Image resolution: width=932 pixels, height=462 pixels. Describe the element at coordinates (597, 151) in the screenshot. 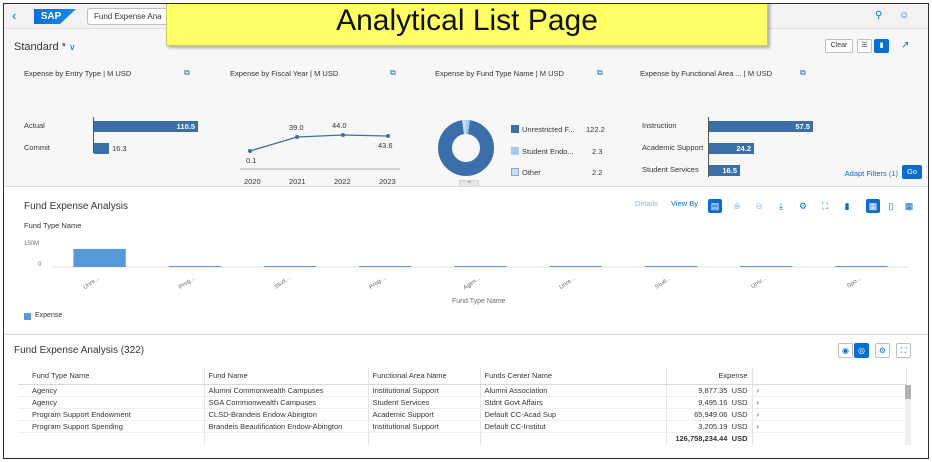

I see `legend-value: 2.3` at that location.